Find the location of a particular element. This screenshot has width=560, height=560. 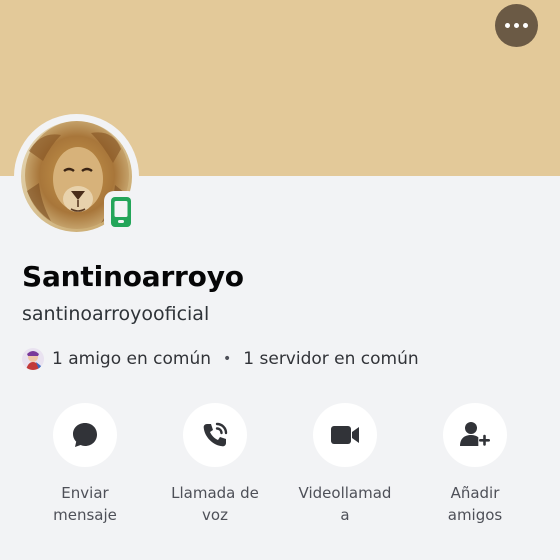

mutual-friend-avatar is located at coordinates (33, 359).